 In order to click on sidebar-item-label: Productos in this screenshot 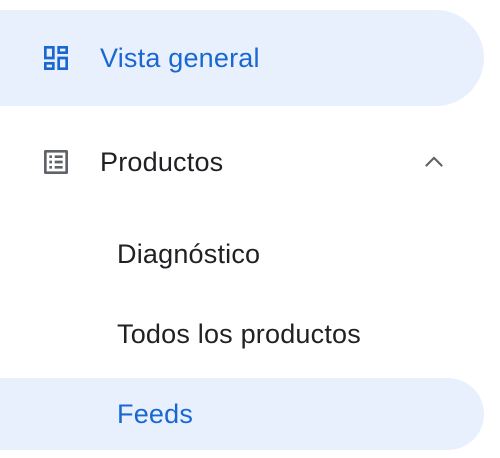, I will do `click(162, 161)`.